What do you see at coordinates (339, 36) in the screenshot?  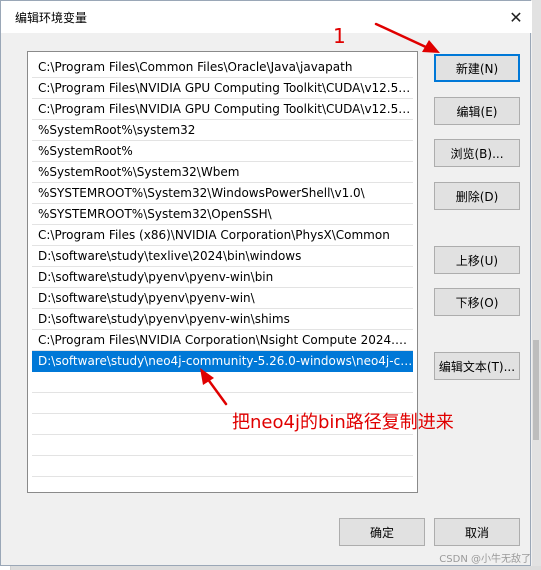 I see `annotation-step-number: 1` at bounding box center [339, 36].